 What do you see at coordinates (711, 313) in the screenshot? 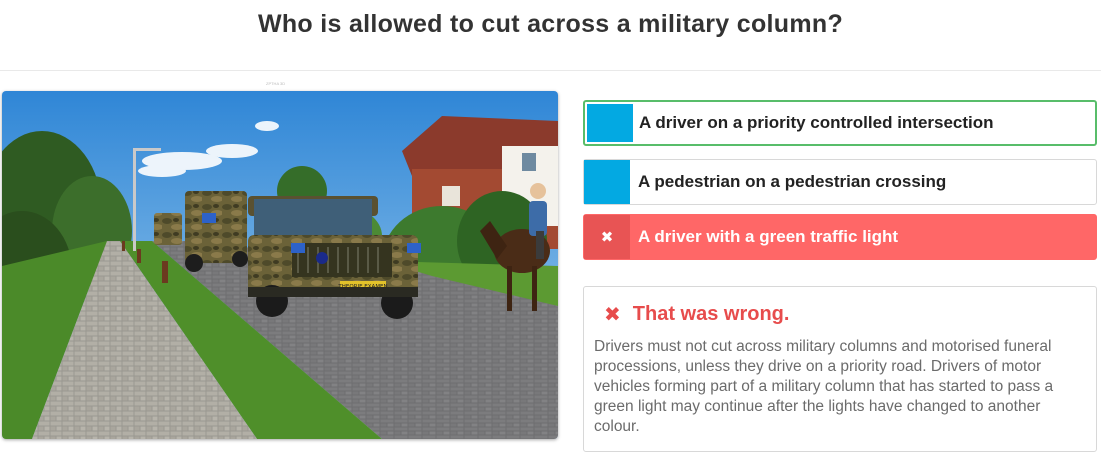
I see `feedback-heading: That was wrong.` at bounding box center [711, 313].